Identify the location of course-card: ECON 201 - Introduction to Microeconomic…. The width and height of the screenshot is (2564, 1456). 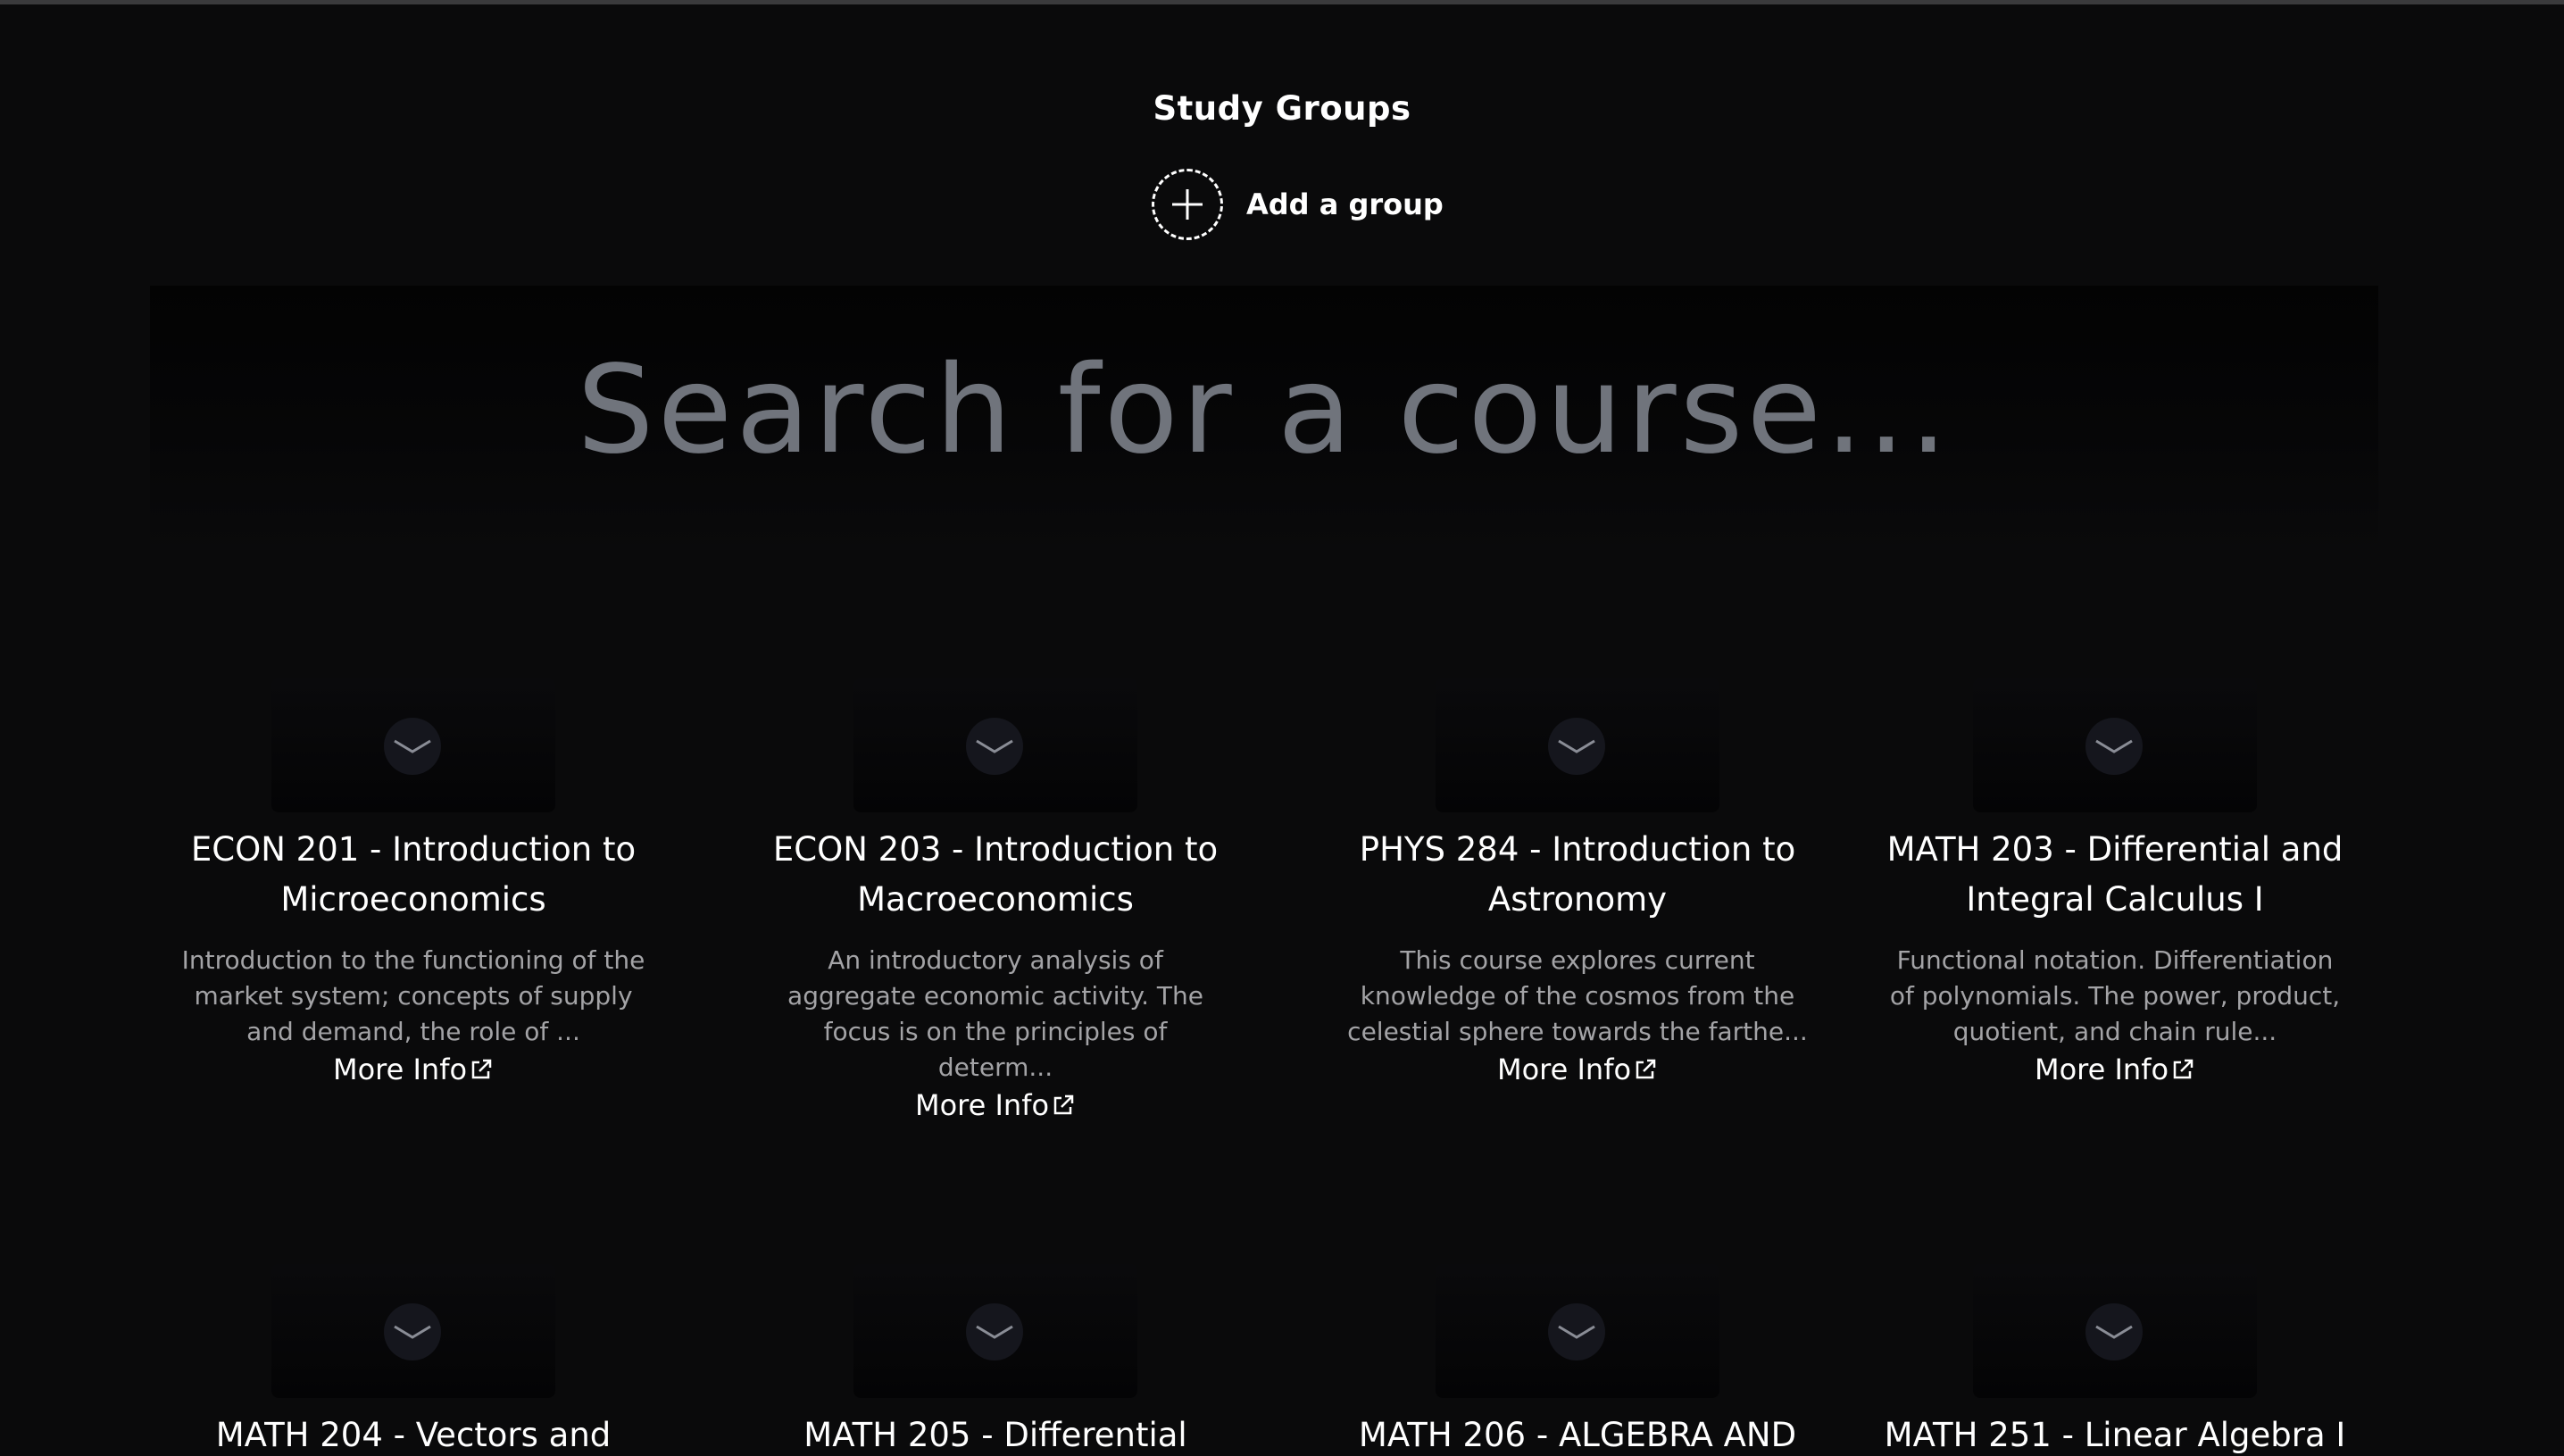
(413, 883).